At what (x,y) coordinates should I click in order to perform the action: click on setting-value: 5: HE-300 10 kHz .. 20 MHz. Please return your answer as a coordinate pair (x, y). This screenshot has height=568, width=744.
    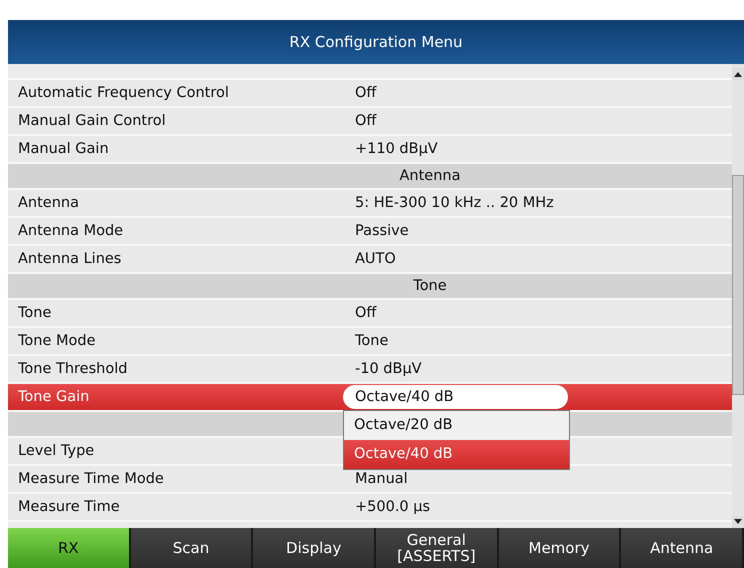
    Looking at the image, I should click on (454, 203).